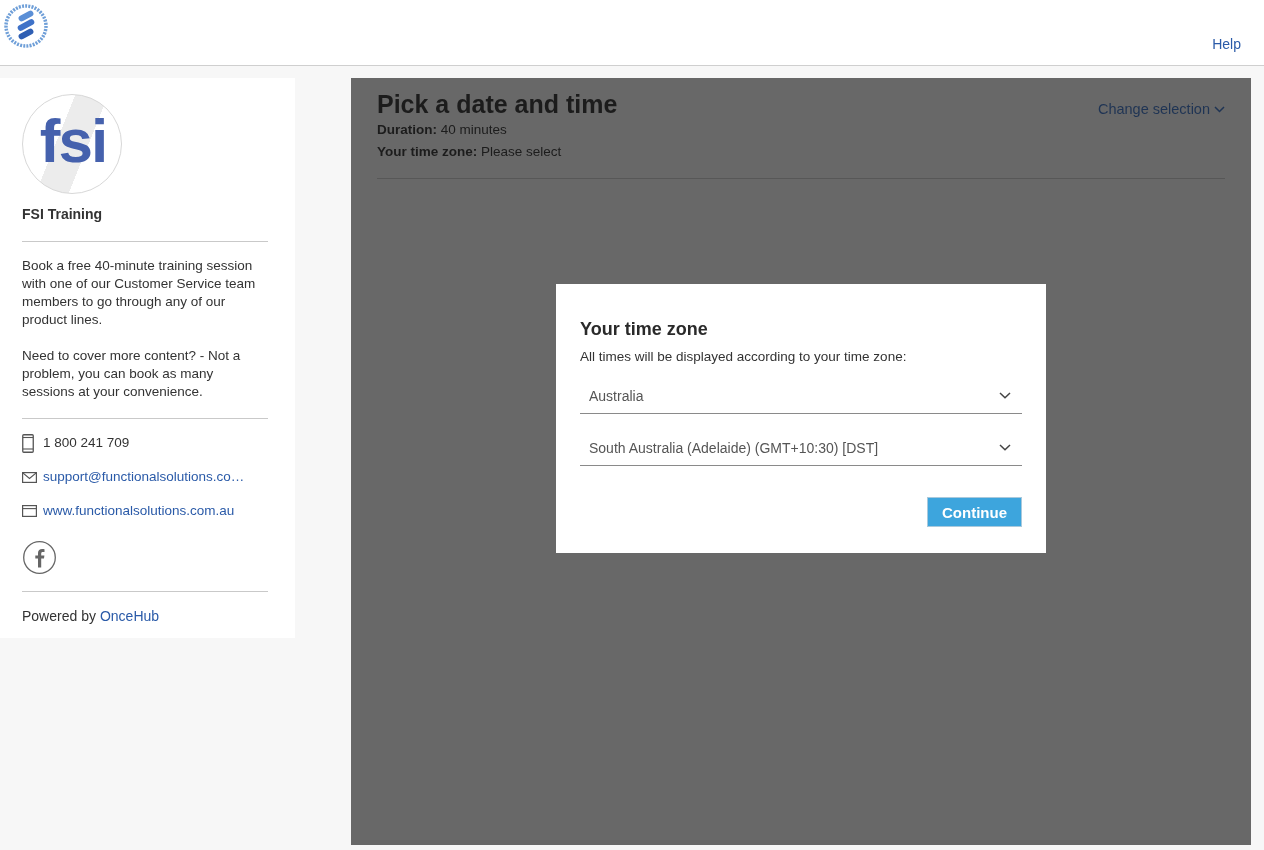 This screenshot has height=850, width=1264. Describe the element at coordinates (39, 557) in the screenshot. I see `facebook-icon` at that location.